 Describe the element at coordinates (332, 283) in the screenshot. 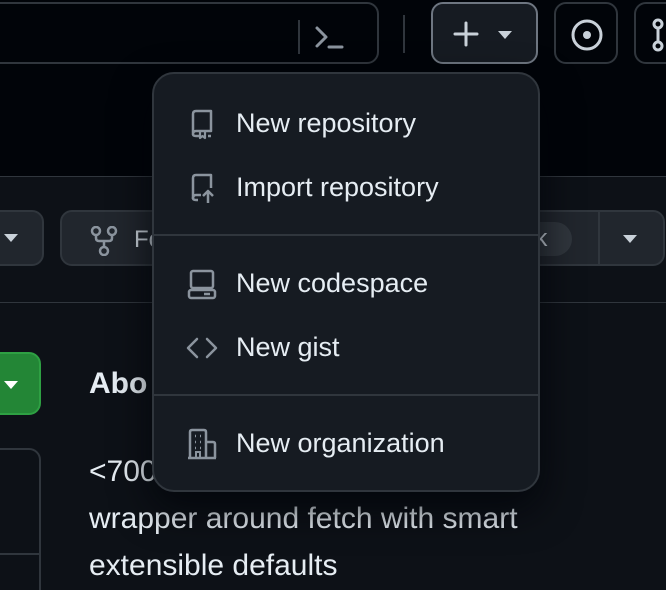

I see `menu-item-label: New codespace` at that location.